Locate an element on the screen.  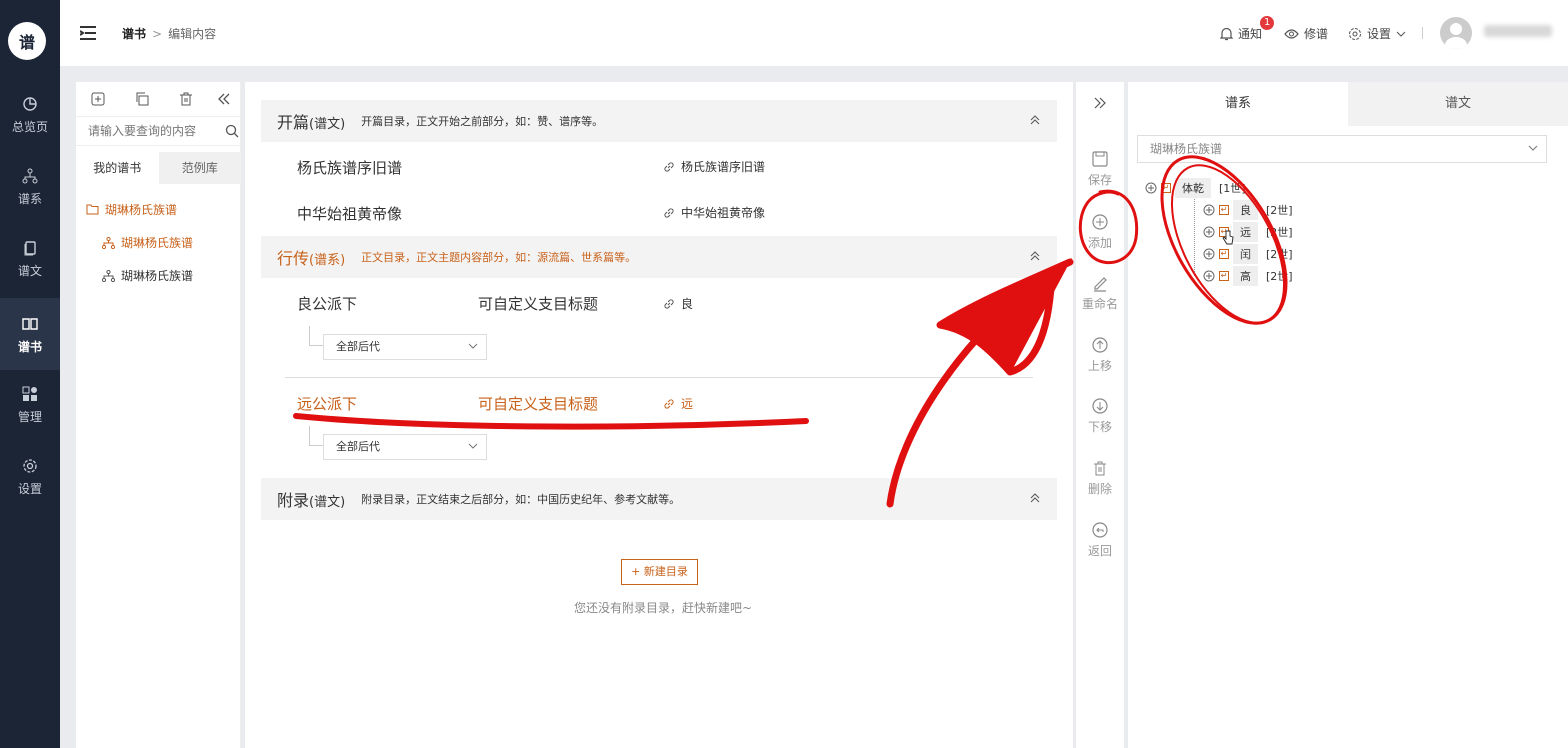
tree-root-book: 瑚琳杨氏族谱 is located at coordinates (131, 209).